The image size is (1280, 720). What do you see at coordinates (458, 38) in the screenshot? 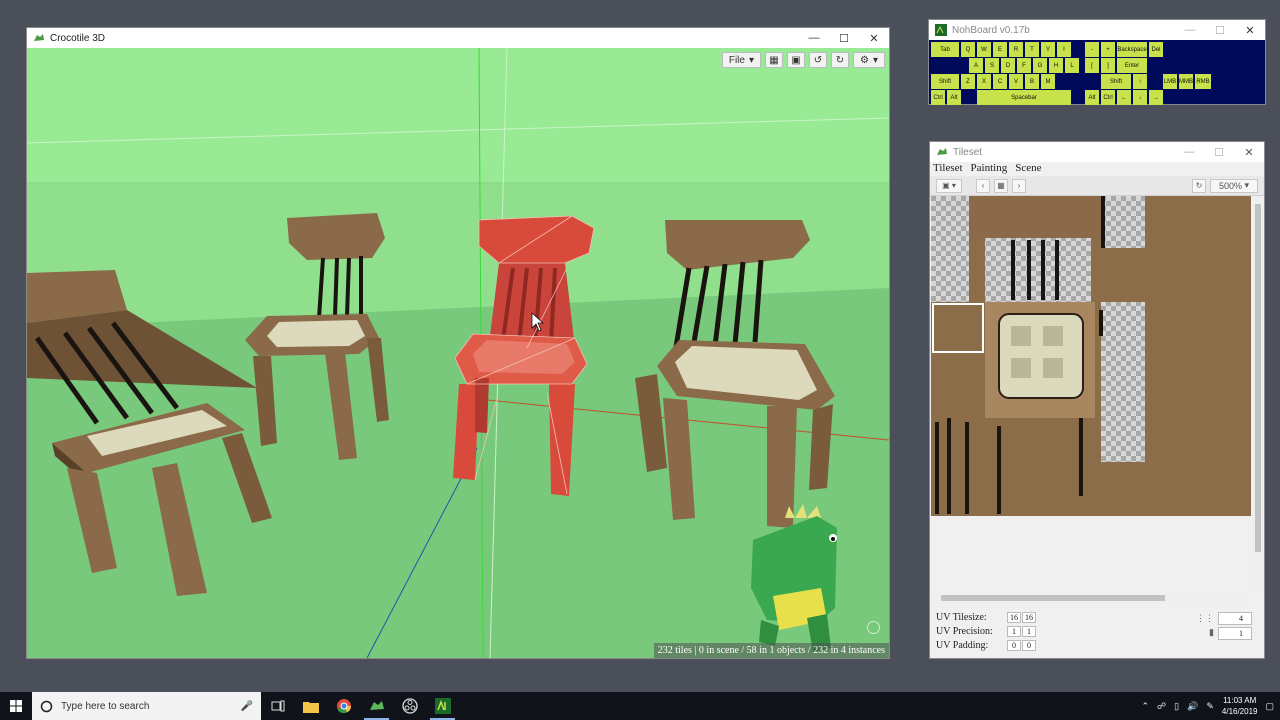
I see `main-titlebar: Crocotile 3D — ☐ ✕` at bounding box center [458, 38].